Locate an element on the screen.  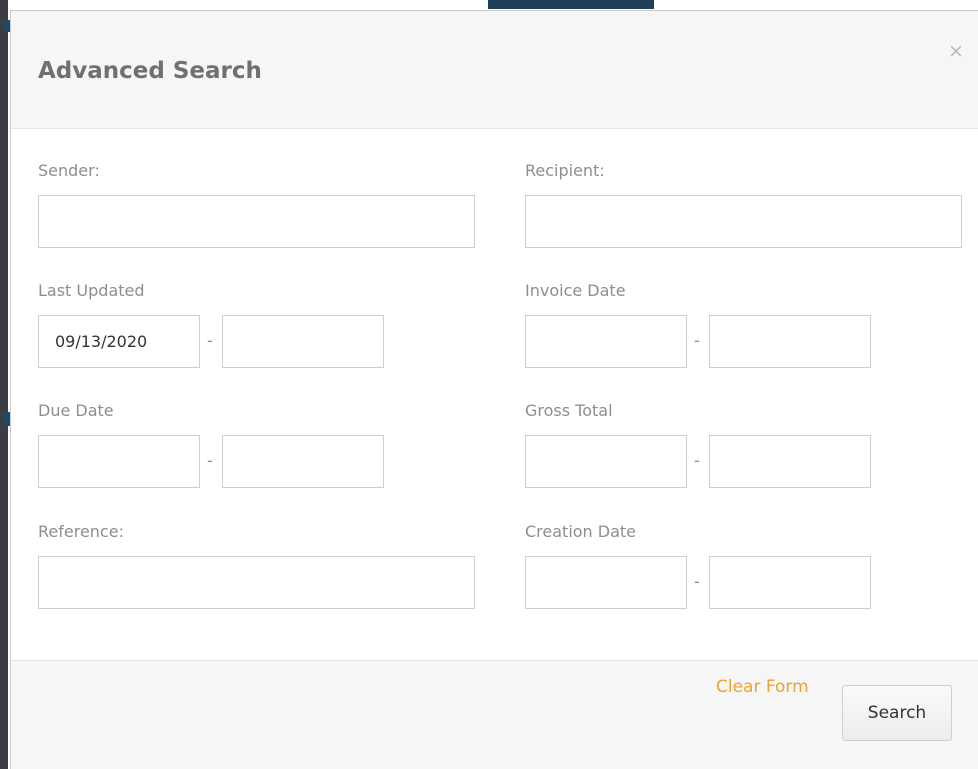
gross-total-to-input is located at coordinates (790, 461).